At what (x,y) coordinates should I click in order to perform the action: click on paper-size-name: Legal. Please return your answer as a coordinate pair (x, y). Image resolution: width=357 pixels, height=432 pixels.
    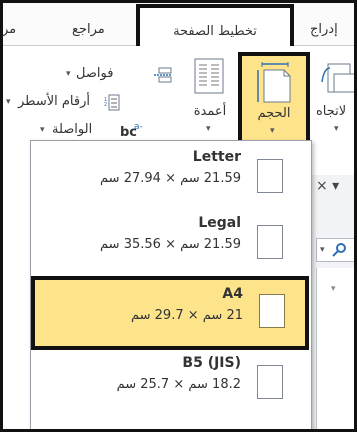
    Looking at the image, I should click on (219, 223).